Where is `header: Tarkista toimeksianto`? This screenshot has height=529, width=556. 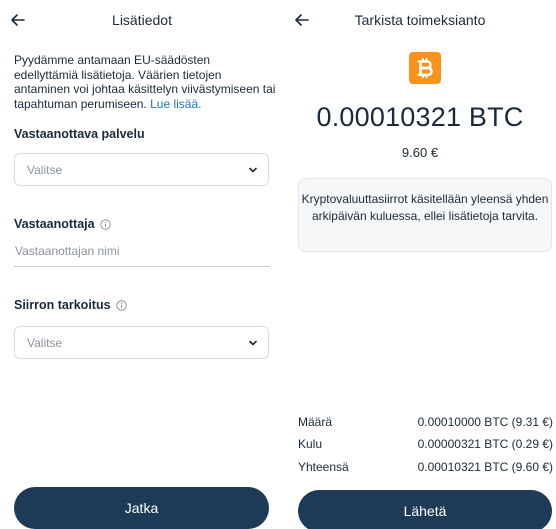
header: Tarkista toimeksianto is located at coordinates (420, 20).